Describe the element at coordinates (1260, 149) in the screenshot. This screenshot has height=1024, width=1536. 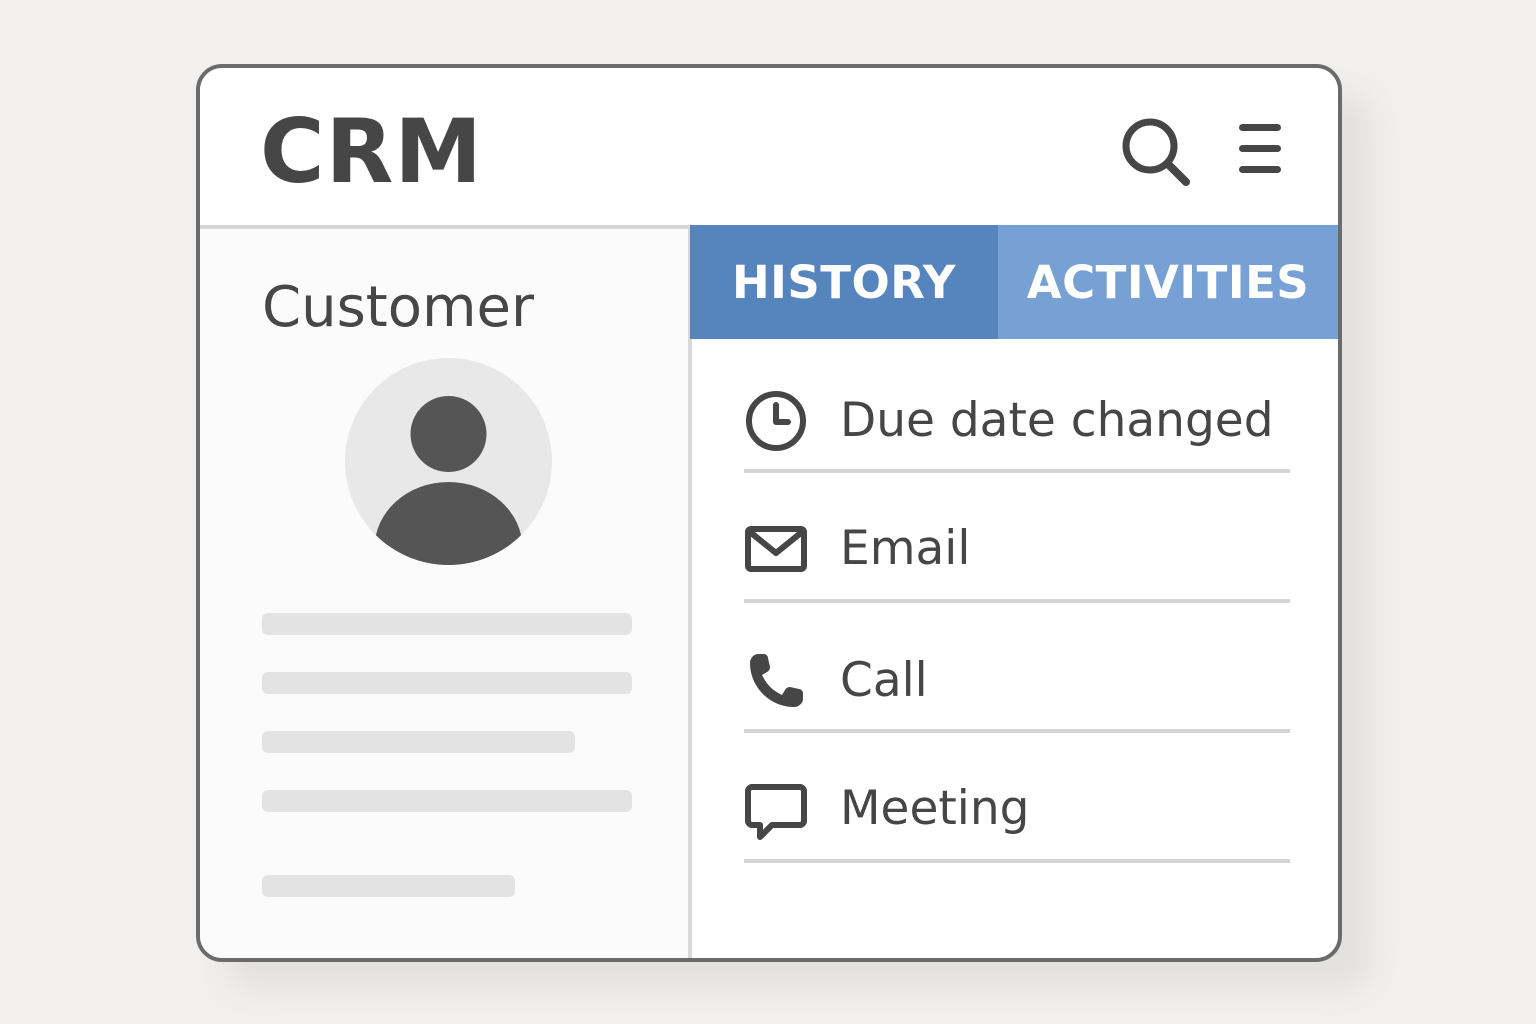
I see `menu-icon` at that location.